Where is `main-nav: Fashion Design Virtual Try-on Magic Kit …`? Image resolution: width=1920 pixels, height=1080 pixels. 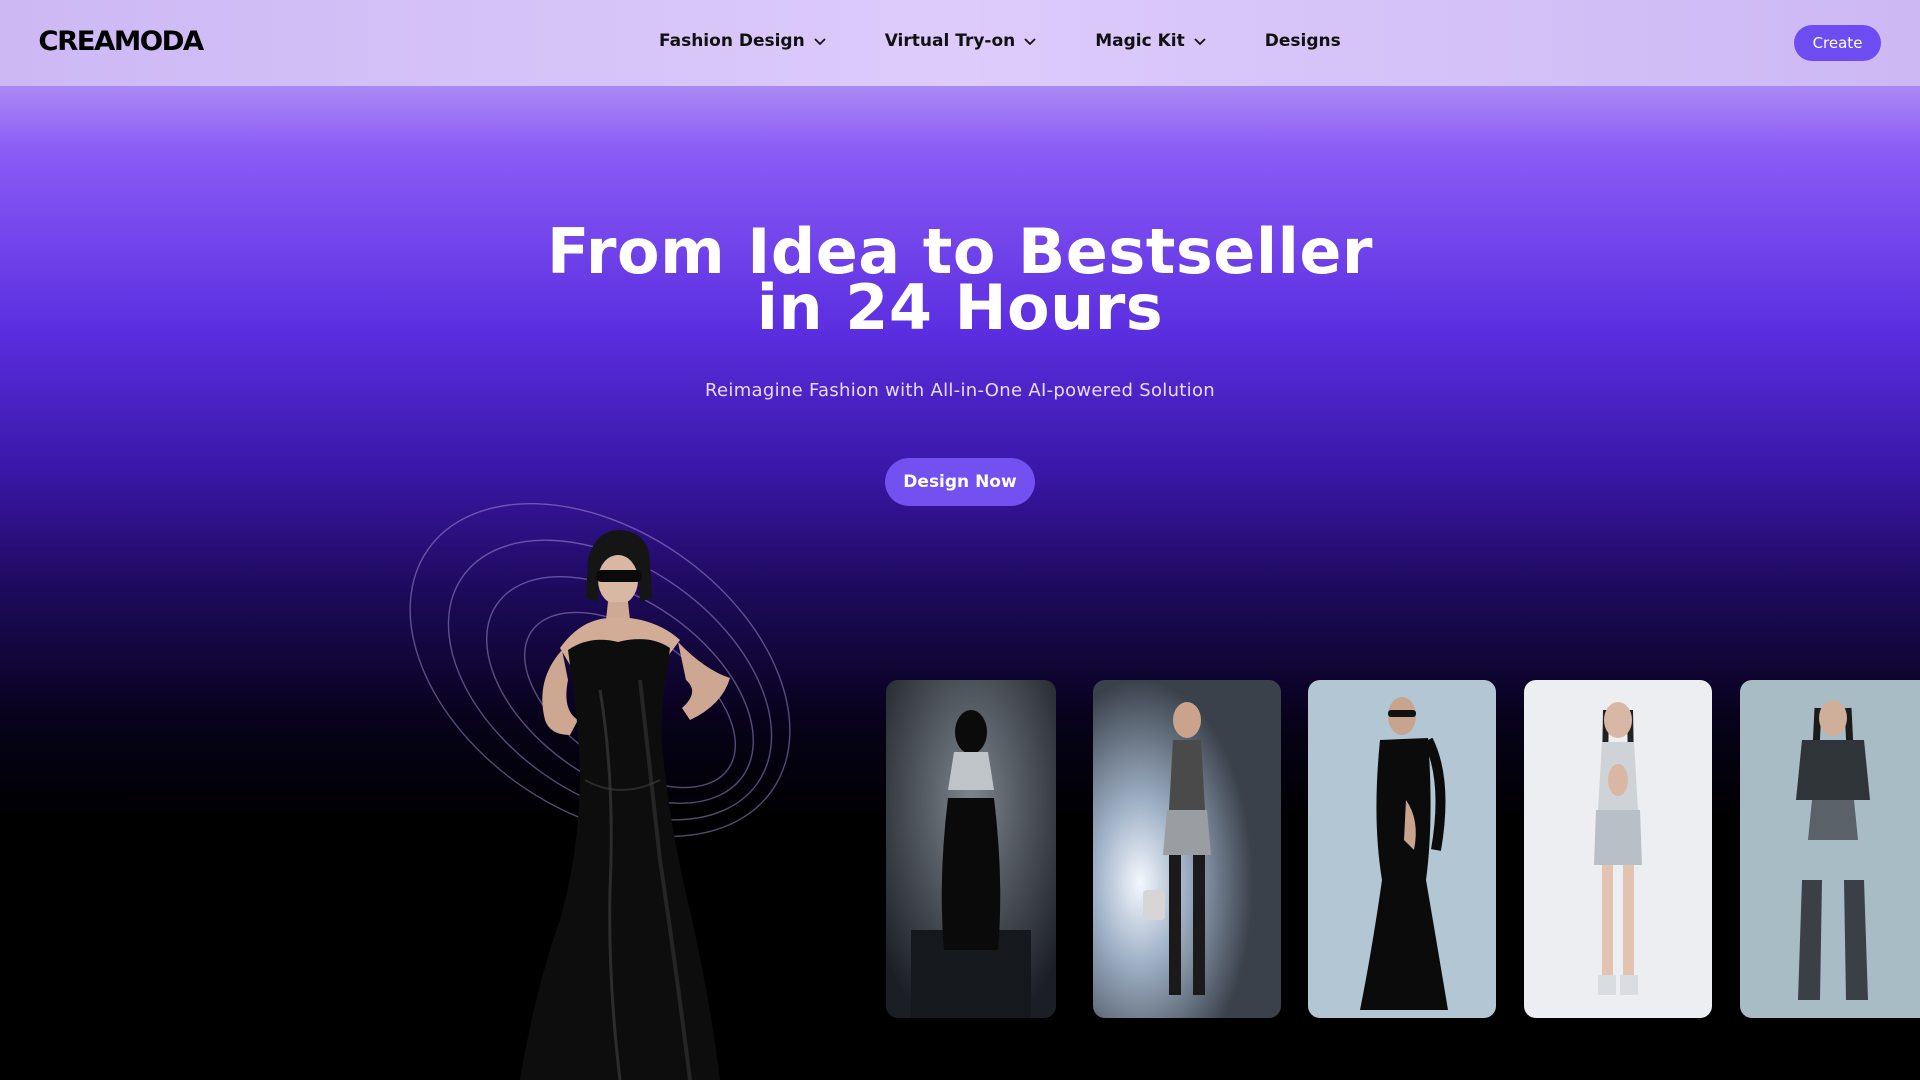
main-nav: Fashion Design Virtual Try-on Magic Kit … is located at coordinates (1029, 41).